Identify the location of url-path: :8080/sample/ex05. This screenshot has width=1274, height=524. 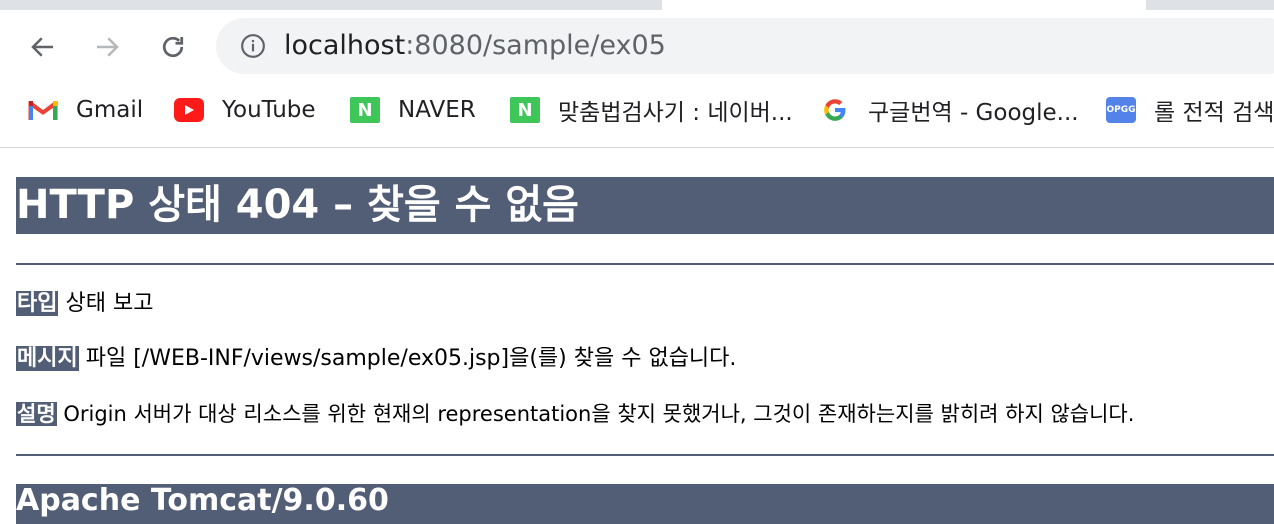
(535, 45).